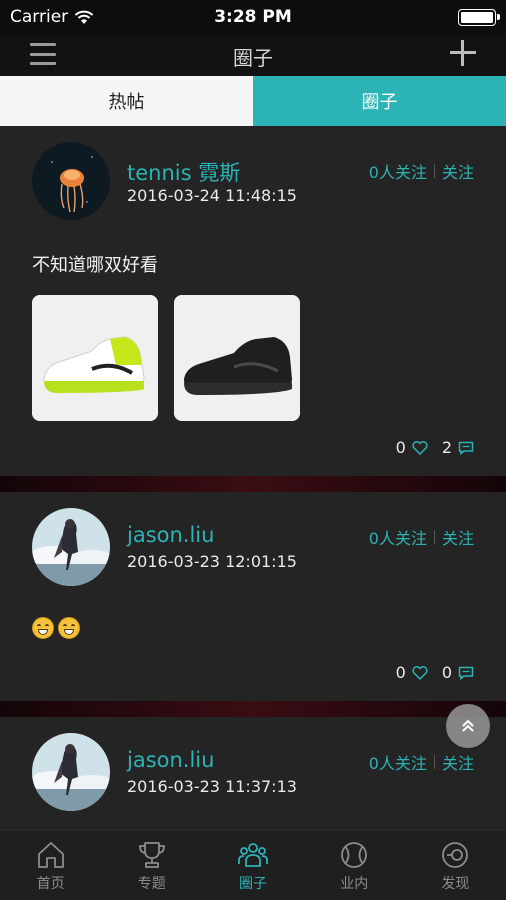 The width and height of the screenshot is (506, 900). What do you see at coordinates (354, 855) in the screenshot?
I see `tennis-ball-icon` at bounding box center [354, 855].